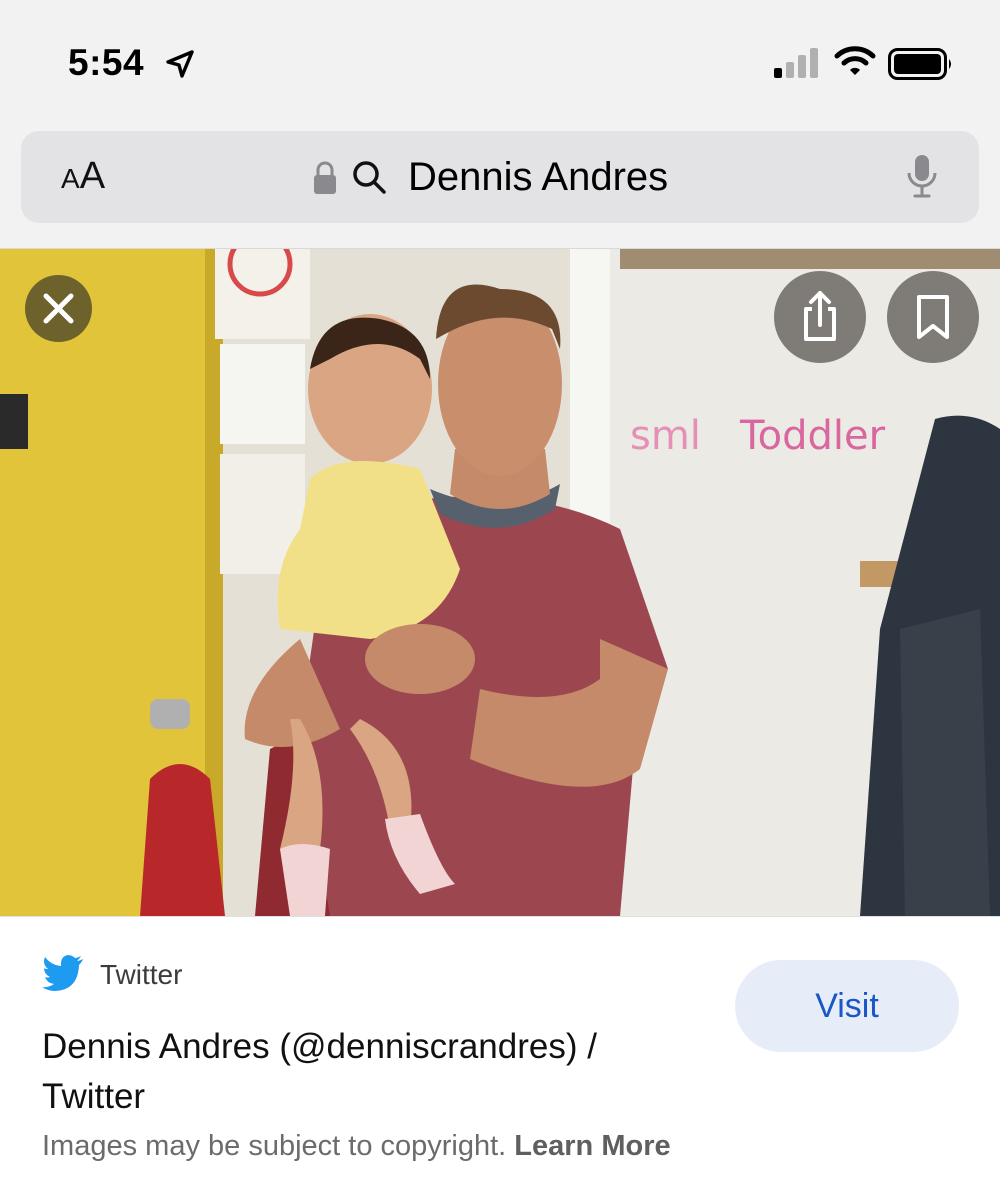 The width and height of the screenshot is (1000, 1200). Describe the element at coordinates (106, 62) in the screenshot. I see `status-time: 5:54` at that location.